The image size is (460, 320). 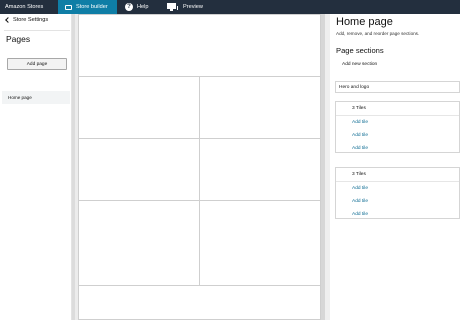 I want to click on add-page-button: Add page, so click(x=37, y=64).